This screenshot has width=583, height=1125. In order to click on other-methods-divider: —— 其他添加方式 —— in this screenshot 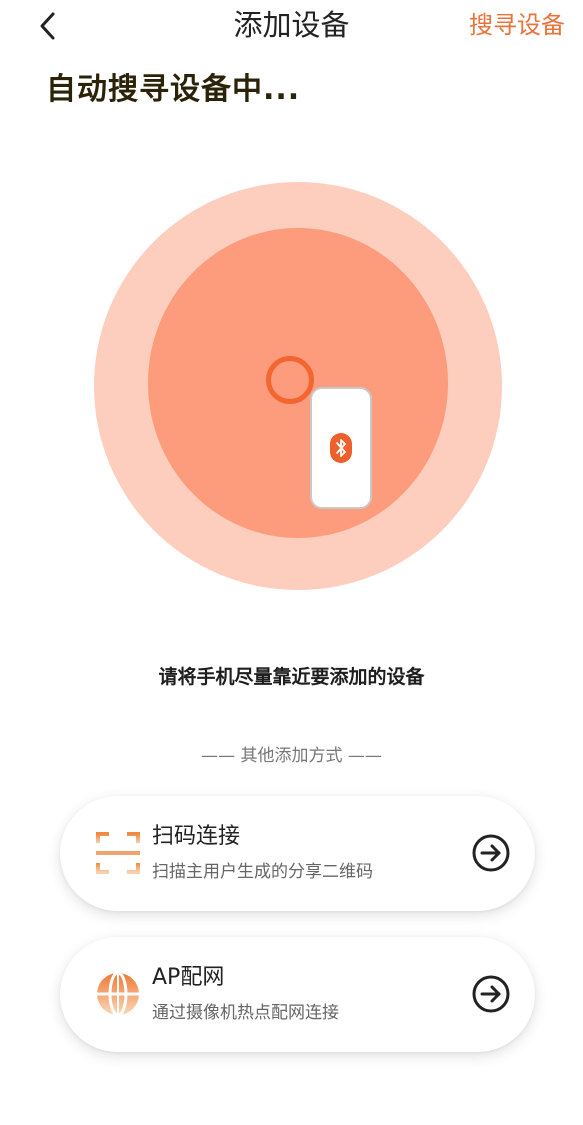, I will do `click(291, 756)`.